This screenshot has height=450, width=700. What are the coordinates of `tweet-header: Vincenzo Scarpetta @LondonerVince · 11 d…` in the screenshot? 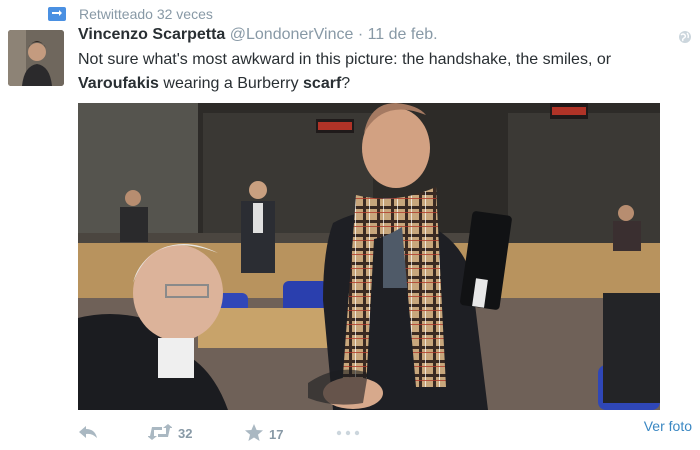 It's located at (258, 35).